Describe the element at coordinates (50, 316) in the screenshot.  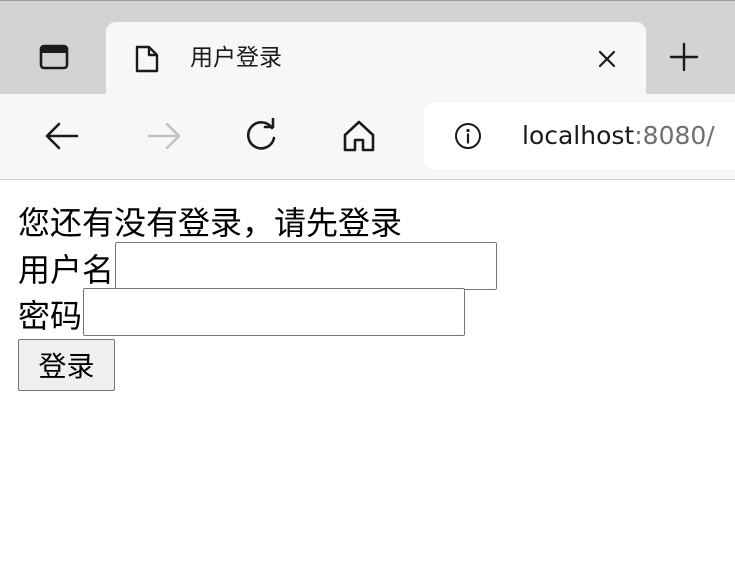
I see `password-label: 密码` at that location.